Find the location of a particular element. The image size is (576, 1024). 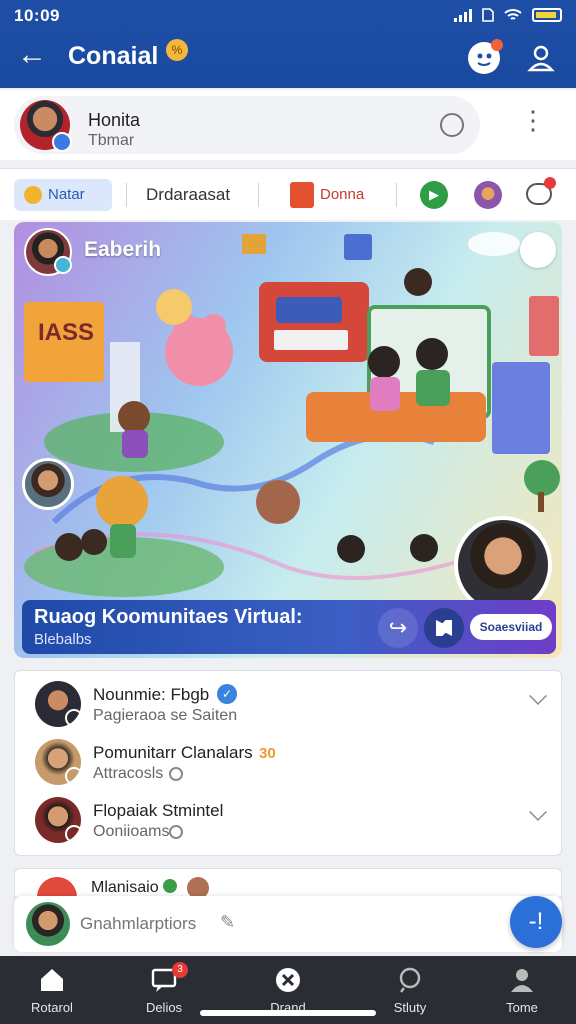

host-avatar is located at coordinates (48, 252).